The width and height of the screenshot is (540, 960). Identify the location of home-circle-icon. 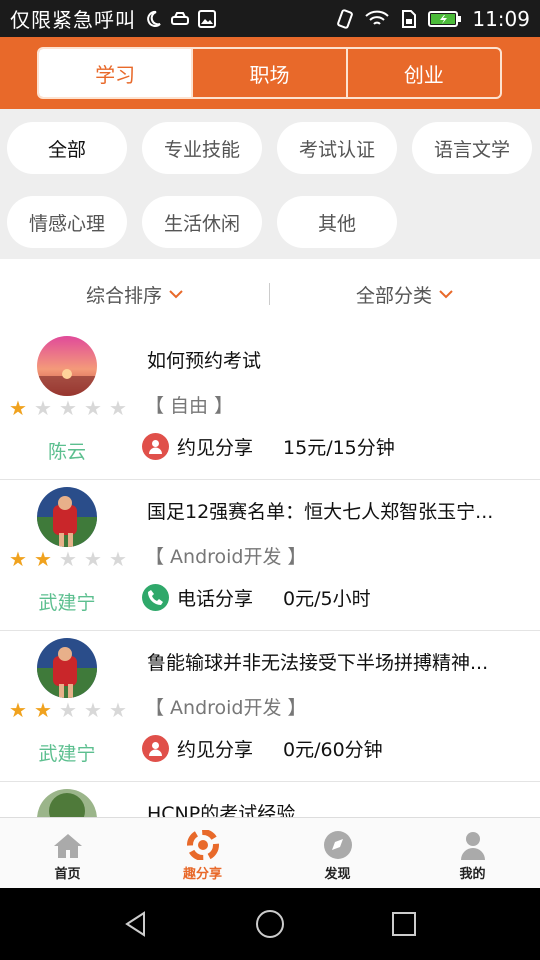
(270, 924).